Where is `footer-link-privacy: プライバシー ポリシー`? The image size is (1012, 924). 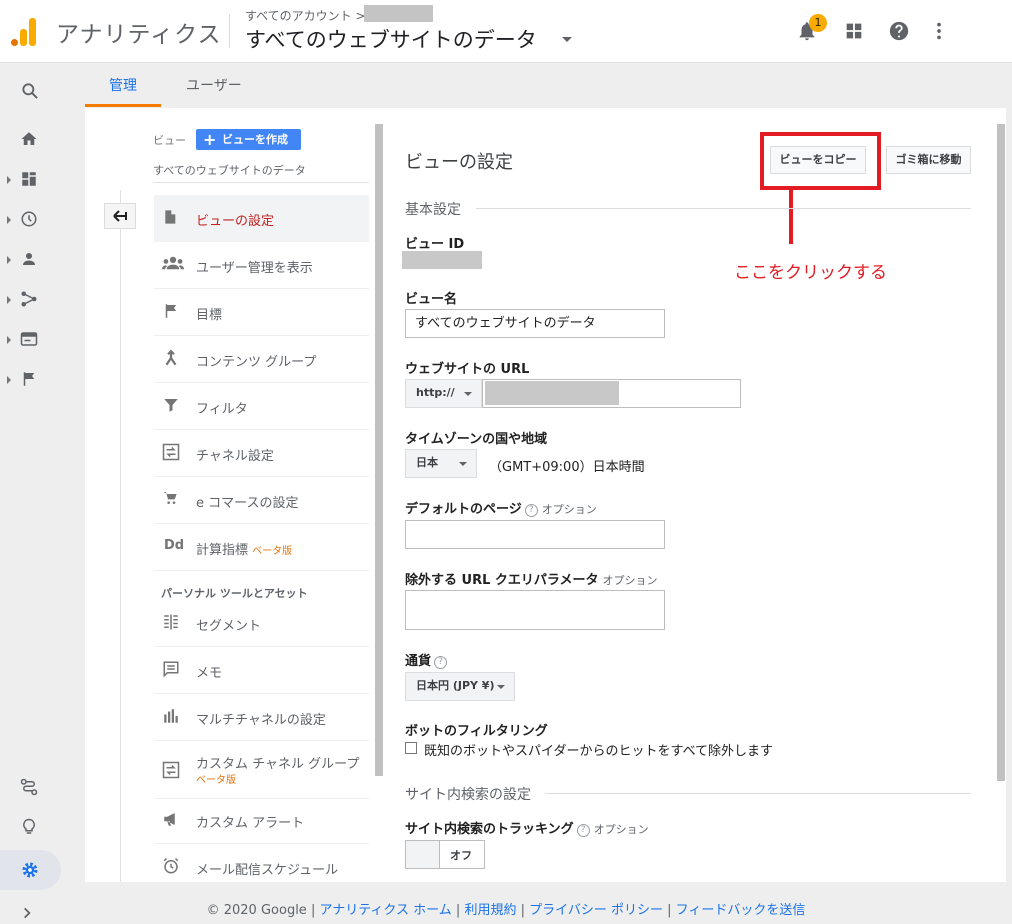 footer-link-privacy: プライバシー ポリシー is located at coordinates (596, 910).